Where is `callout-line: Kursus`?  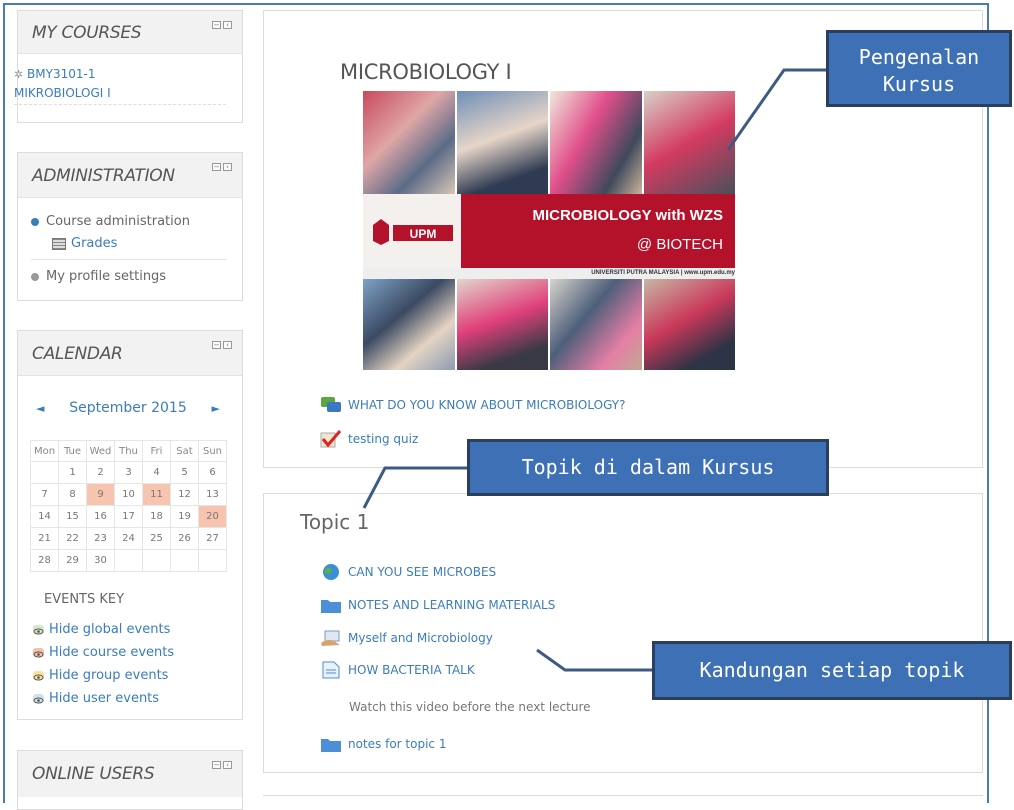
callout-line: Kursus is located at coordinates (919, 84).